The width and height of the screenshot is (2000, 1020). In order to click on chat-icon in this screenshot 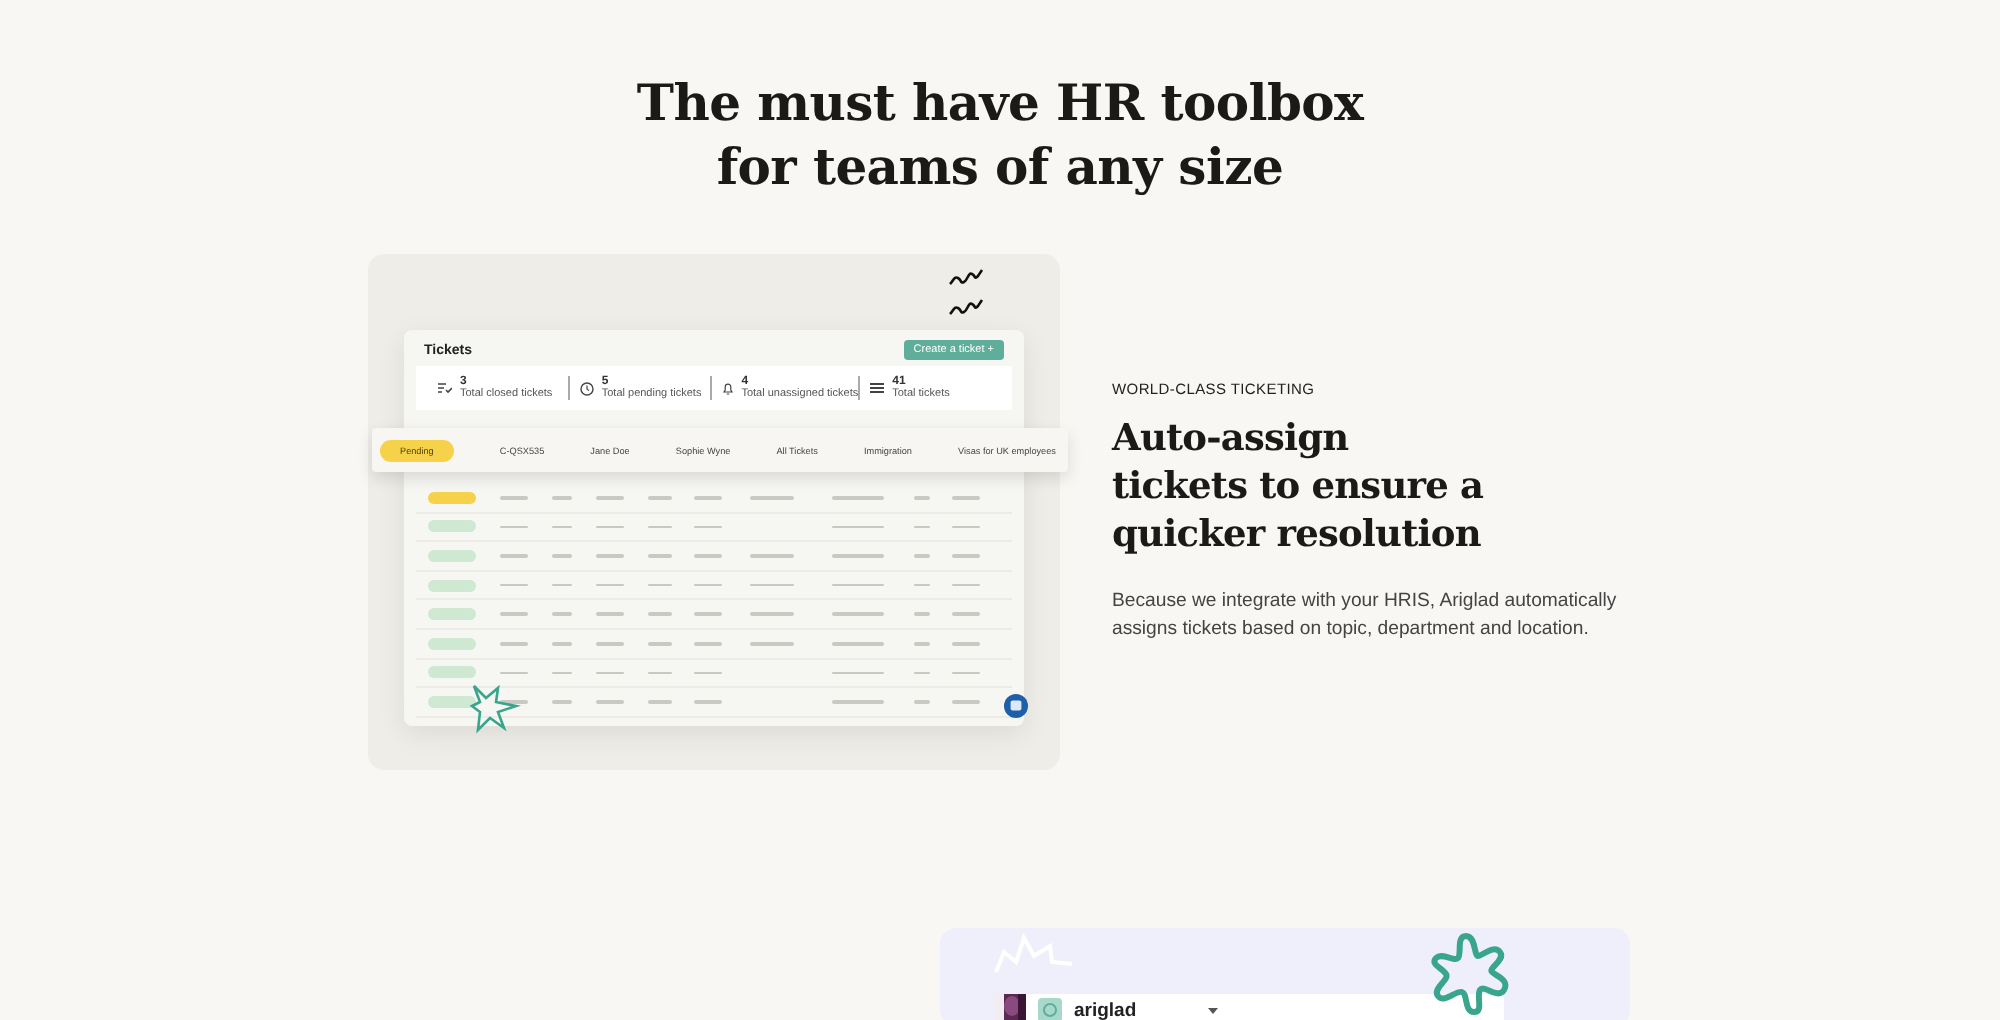, I will do `click(1016, 705)`.